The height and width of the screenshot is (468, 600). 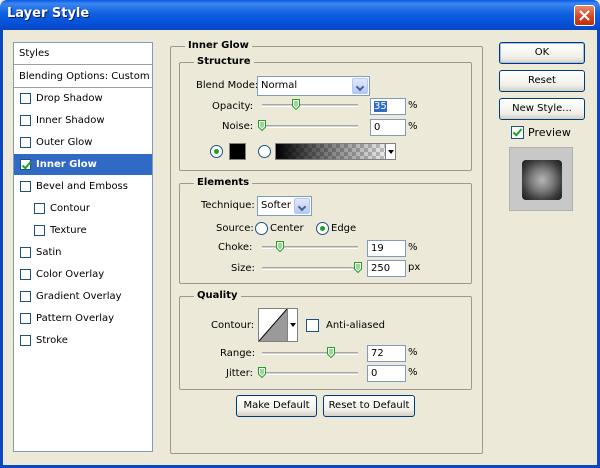 I want to click on style-item-label: Color Overlay, so click(x=70, y=274).